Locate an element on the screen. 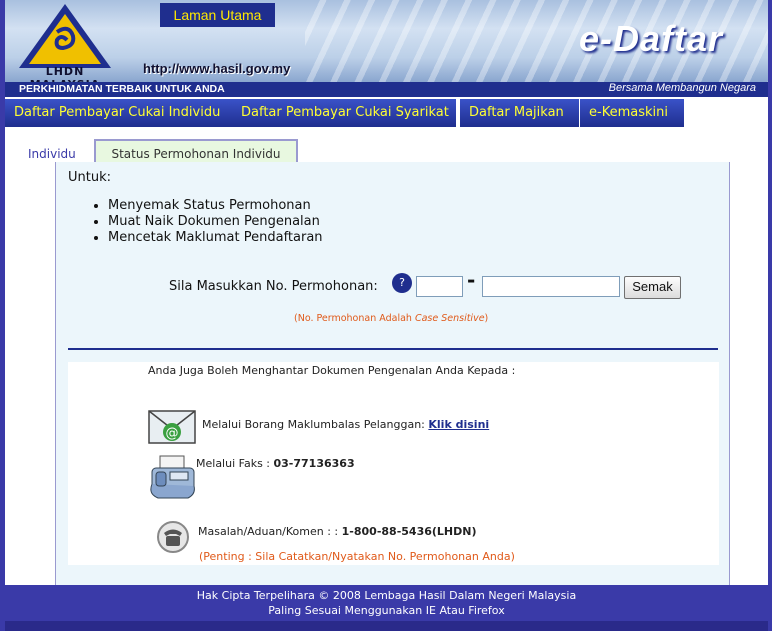  tagline-left: PERKHIDMATAN TERBAIK UNTUK ANDA is located at coordinates (122, 89).